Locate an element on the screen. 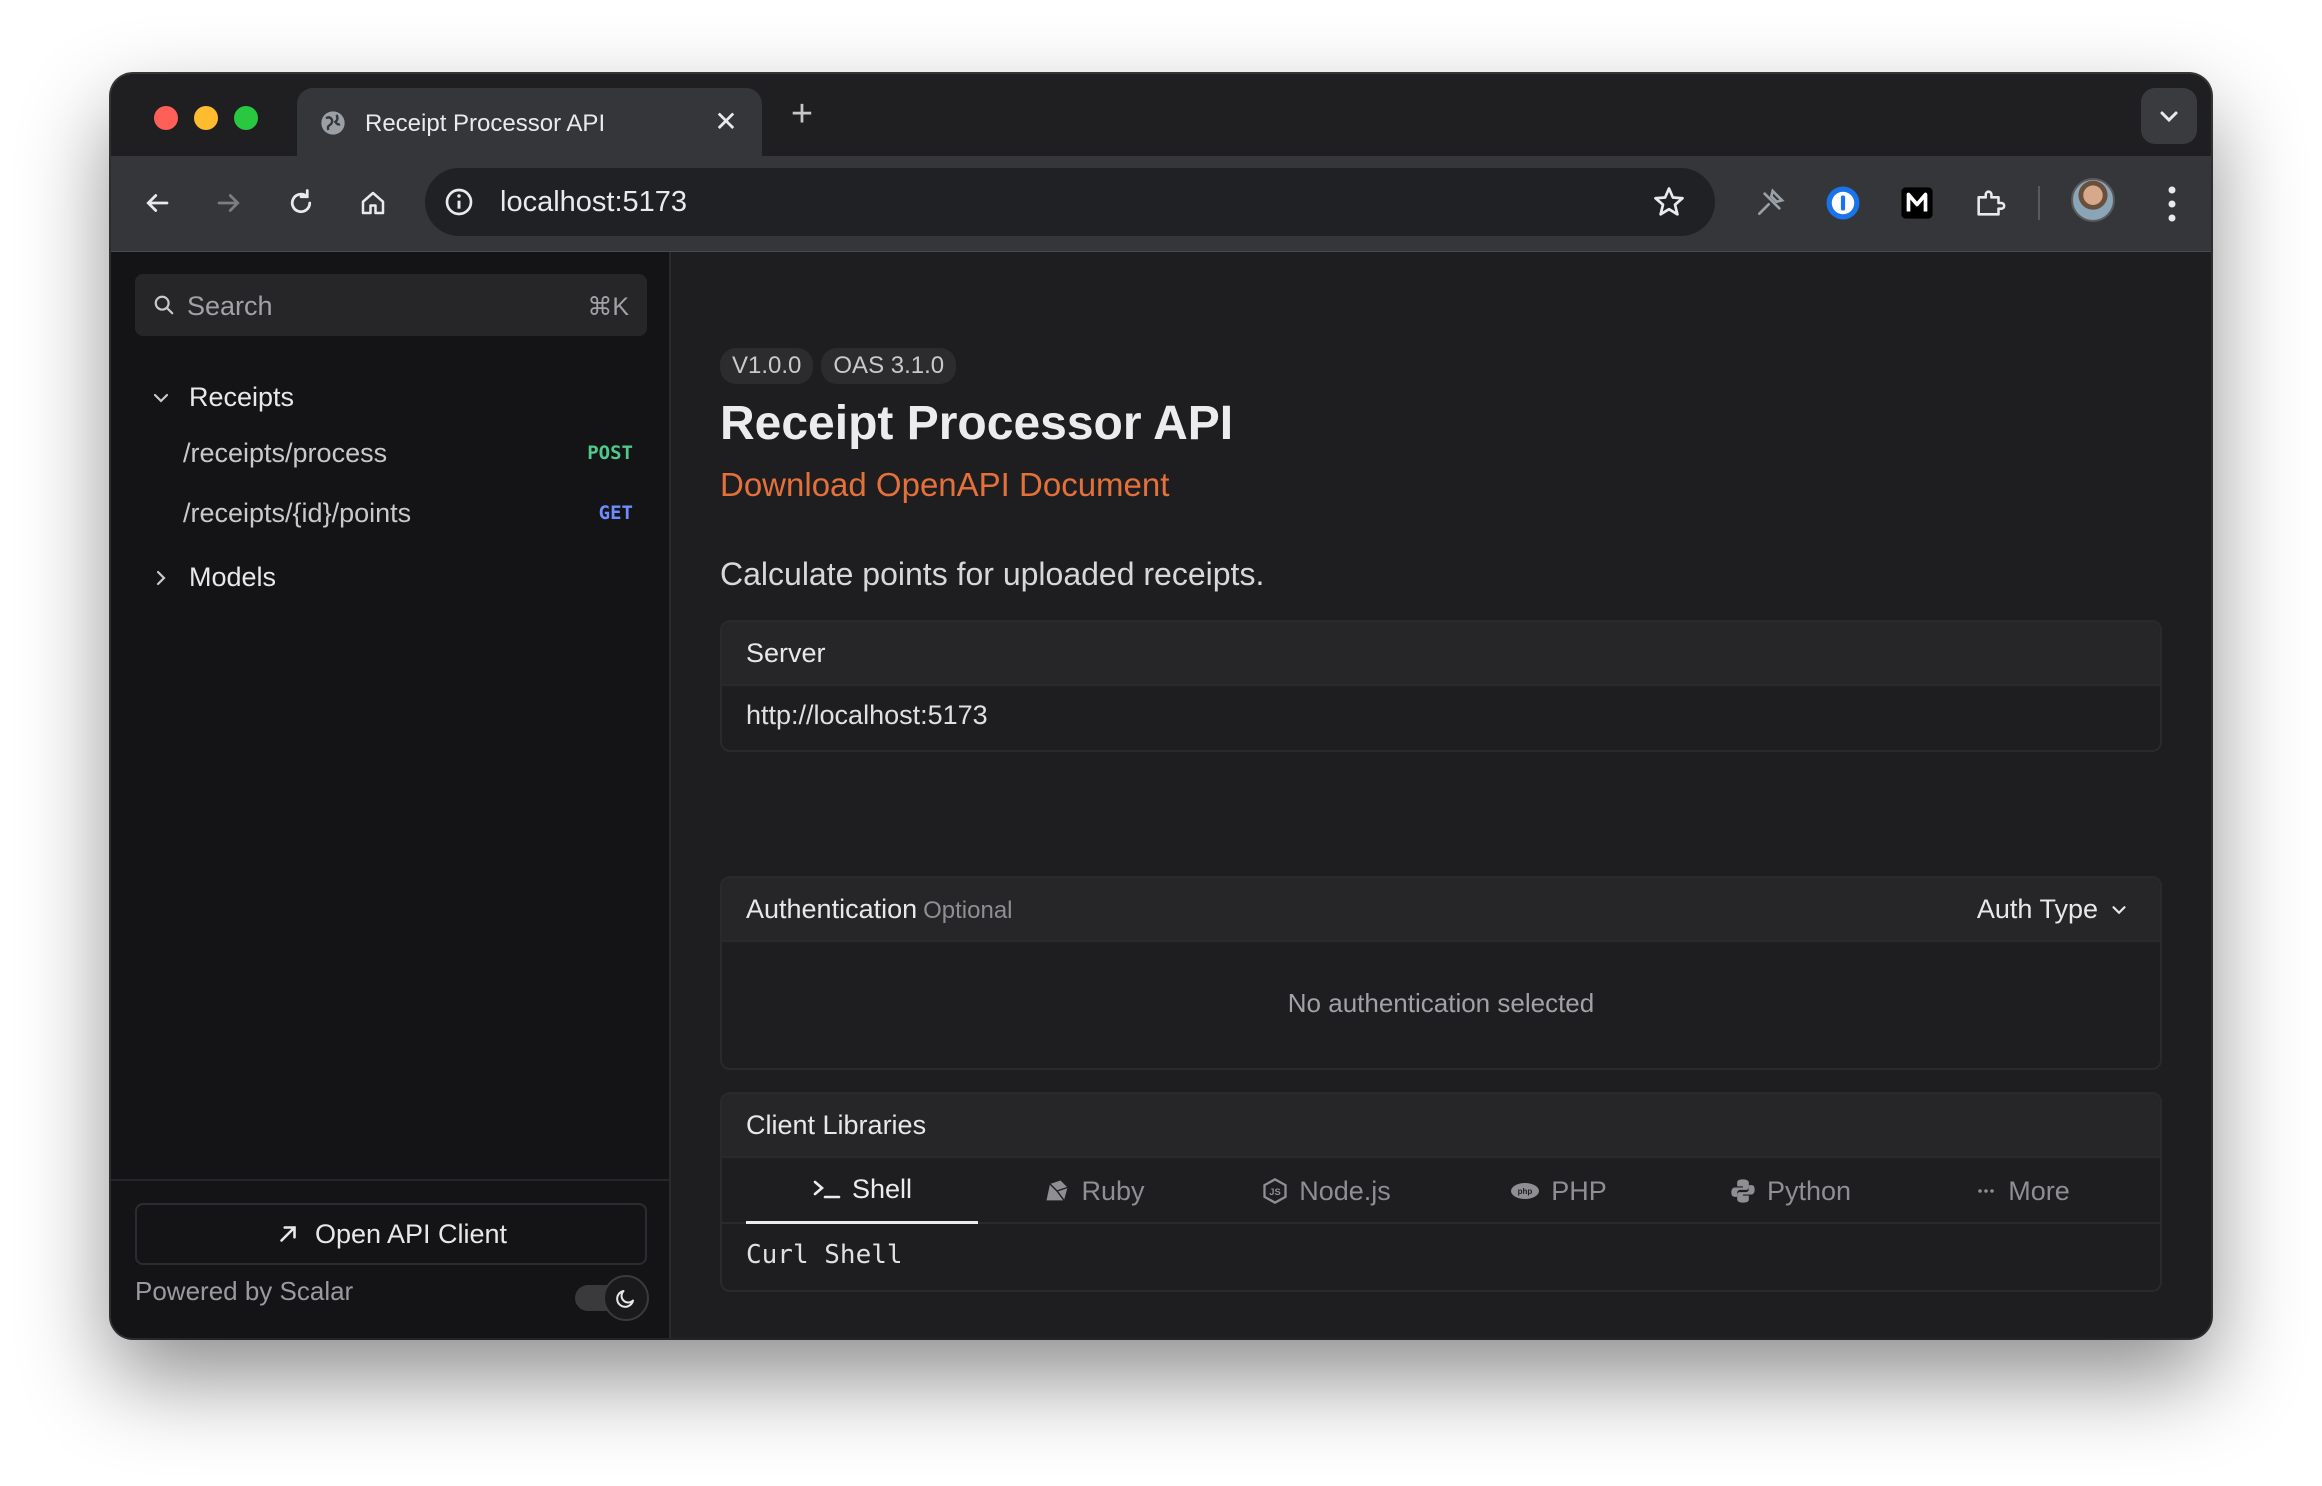 This screenshot has height=1486, width=2322. php-icon: php is located at coordinates (1525, 1191).